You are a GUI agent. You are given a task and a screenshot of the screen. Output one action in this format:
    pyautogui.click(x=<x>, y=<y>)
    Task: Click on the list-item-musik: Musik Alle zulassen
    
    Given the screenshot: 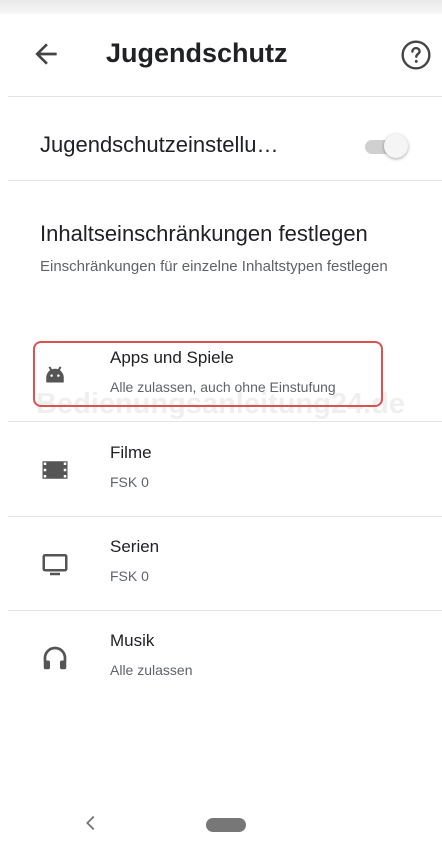 What is the action you would take?
    pyautogui.click(x=221, y=660)
    